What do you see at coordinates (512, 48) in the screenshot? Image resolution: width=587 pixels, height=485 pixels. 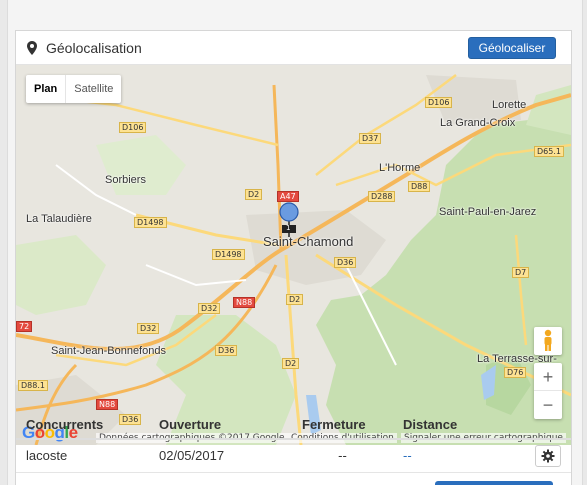 I see `geolocate-button: Géolocaliser` at bounding box center [512, 48].